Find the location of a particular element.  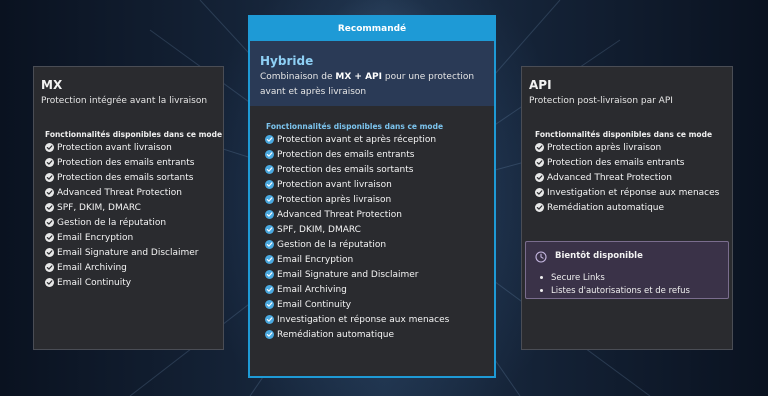

recommended-badge: Recommandé is located at coordinates (372, 29).